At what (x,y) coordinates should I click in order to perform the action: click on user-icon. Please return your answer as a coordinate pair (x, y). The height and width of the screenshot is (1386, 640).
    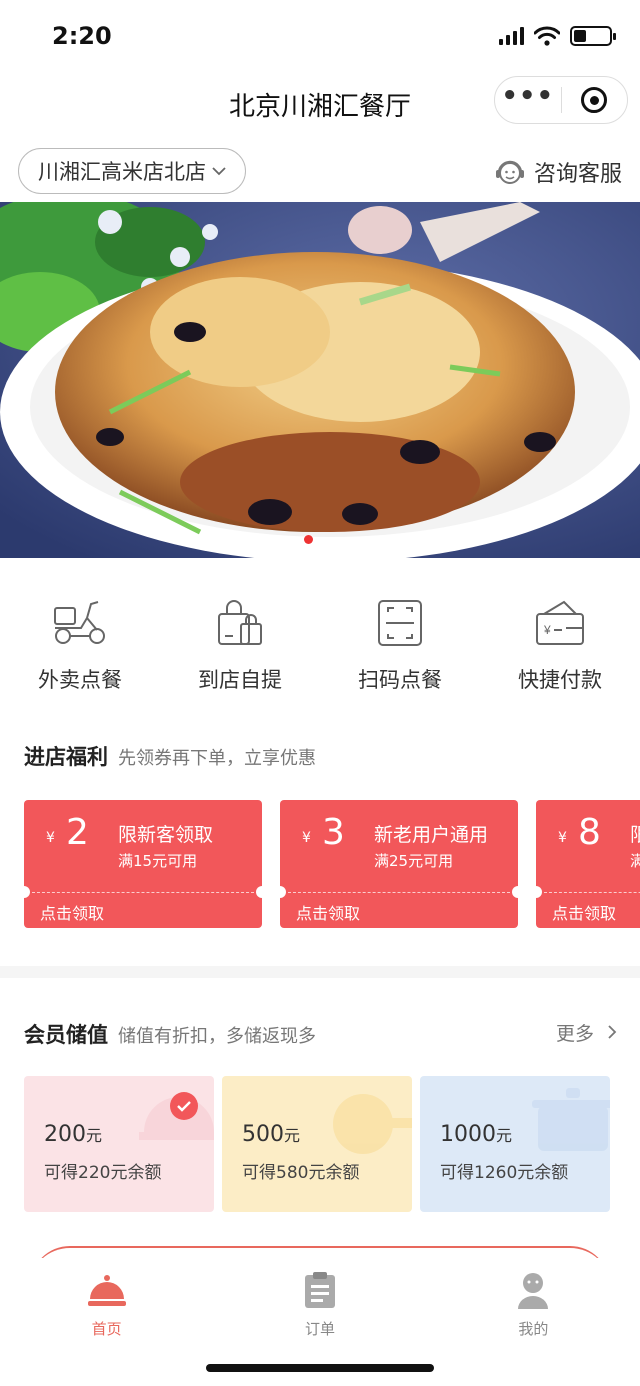
    Looking at the image, I should click on (533, 1290).